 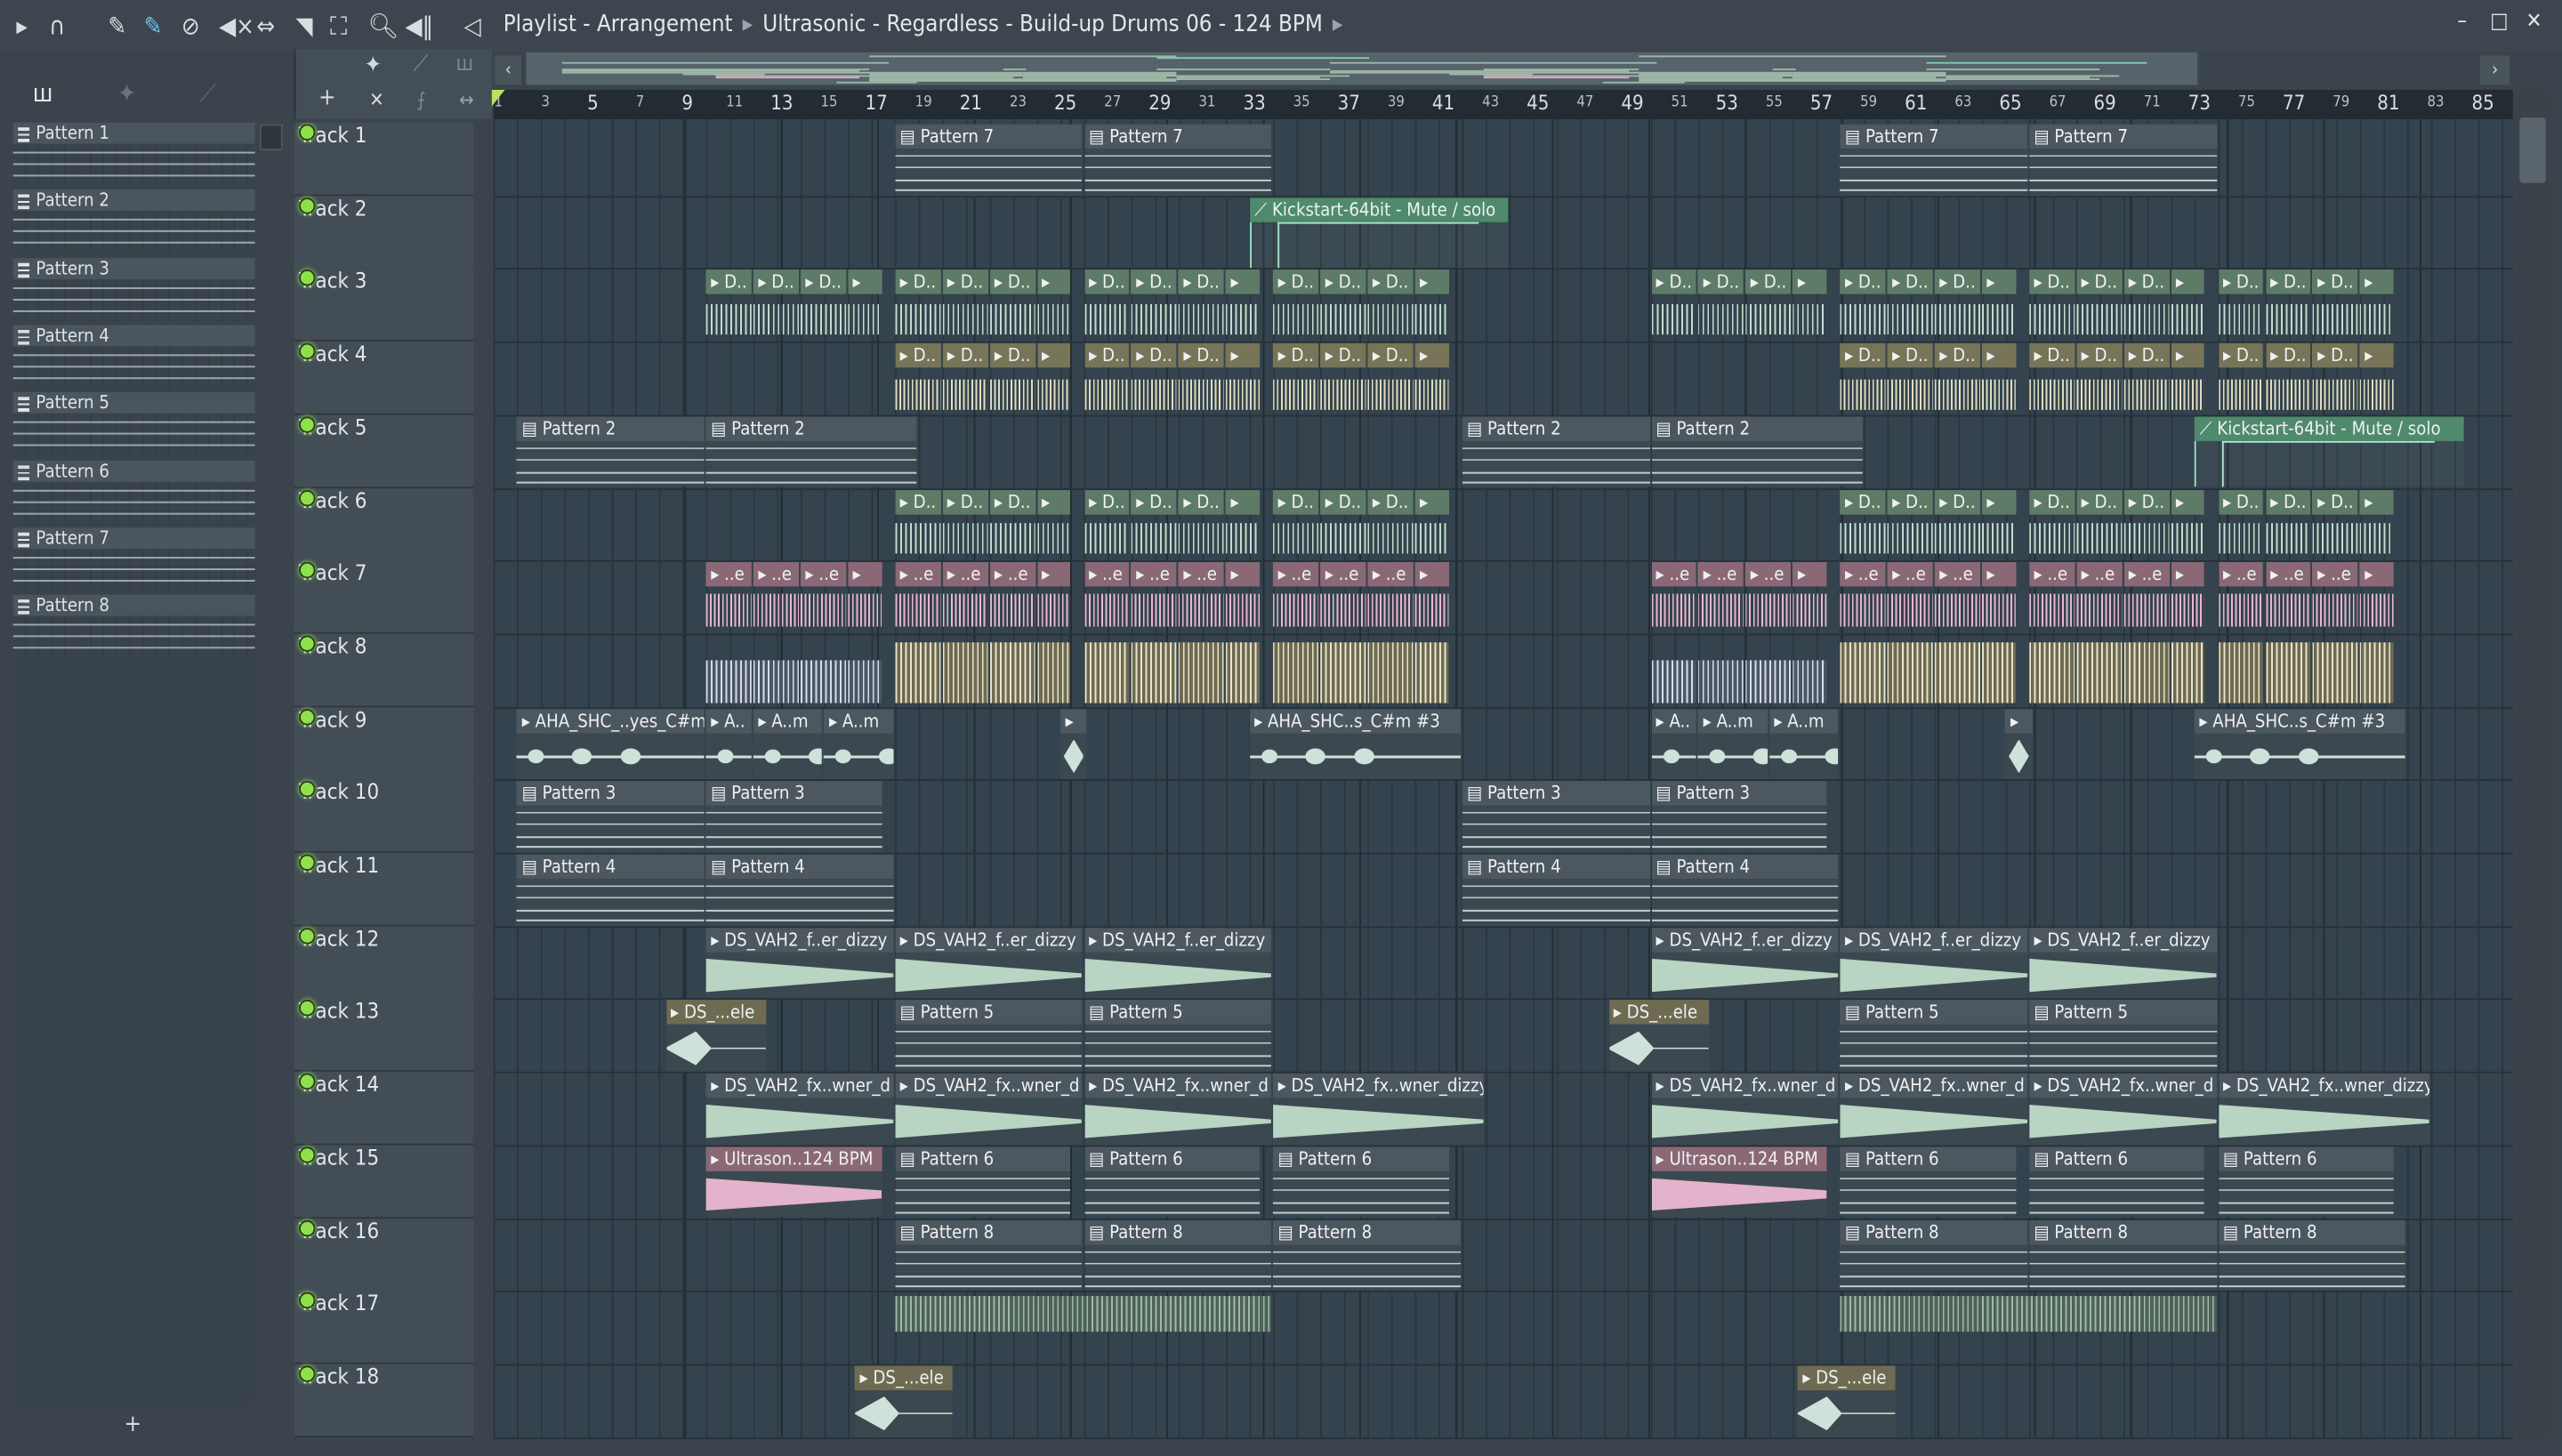 I want to click on track-header: Track 3, so click(x=384, y=305).